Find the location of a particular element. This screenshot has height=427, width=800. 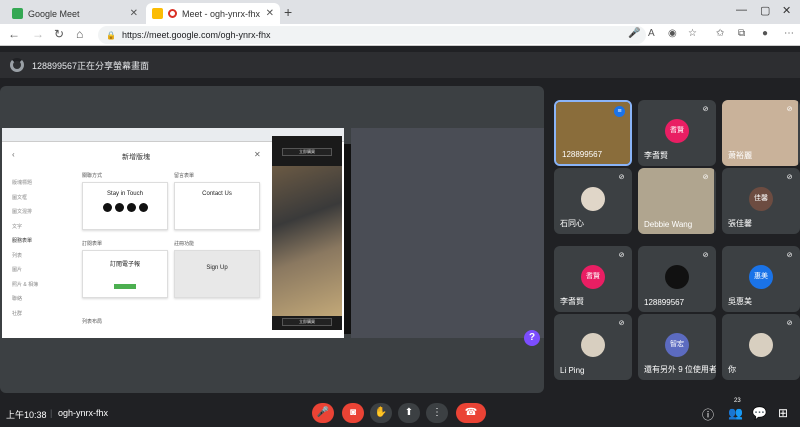

favorites-bar-icon: ✩ is located at coordinates (720, 33).